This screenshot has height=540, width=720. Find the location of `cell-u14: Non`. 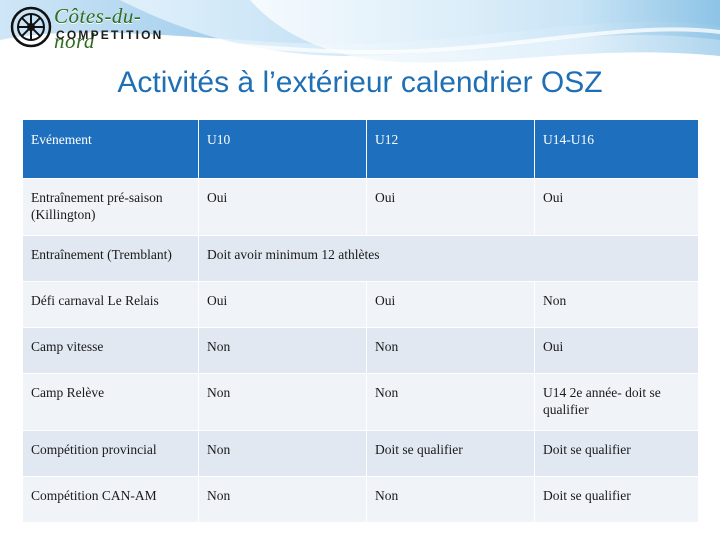

cell-u14: Non is located at coordinates (616, 304).